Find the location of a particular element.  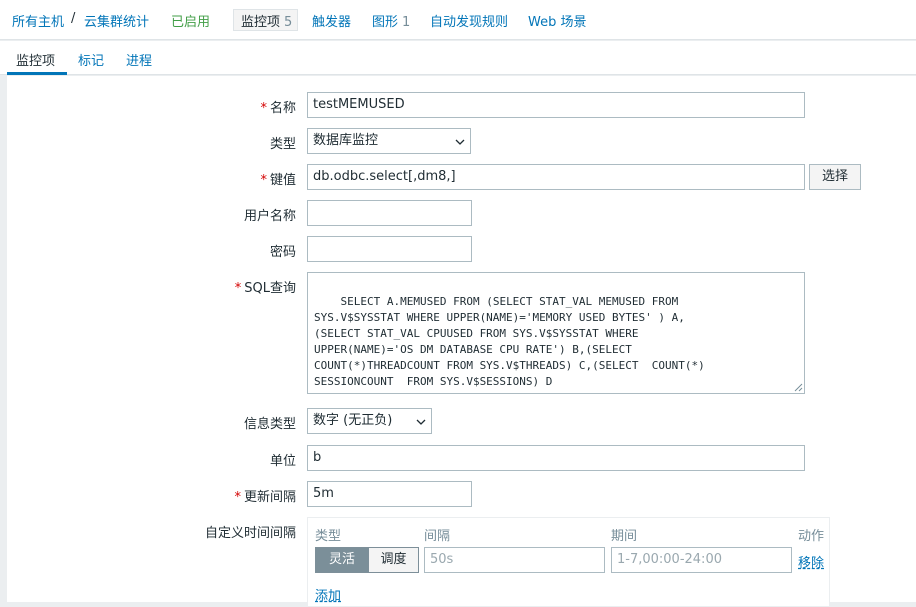

col-type-header: 类型 is located at coordinates (328, 536).